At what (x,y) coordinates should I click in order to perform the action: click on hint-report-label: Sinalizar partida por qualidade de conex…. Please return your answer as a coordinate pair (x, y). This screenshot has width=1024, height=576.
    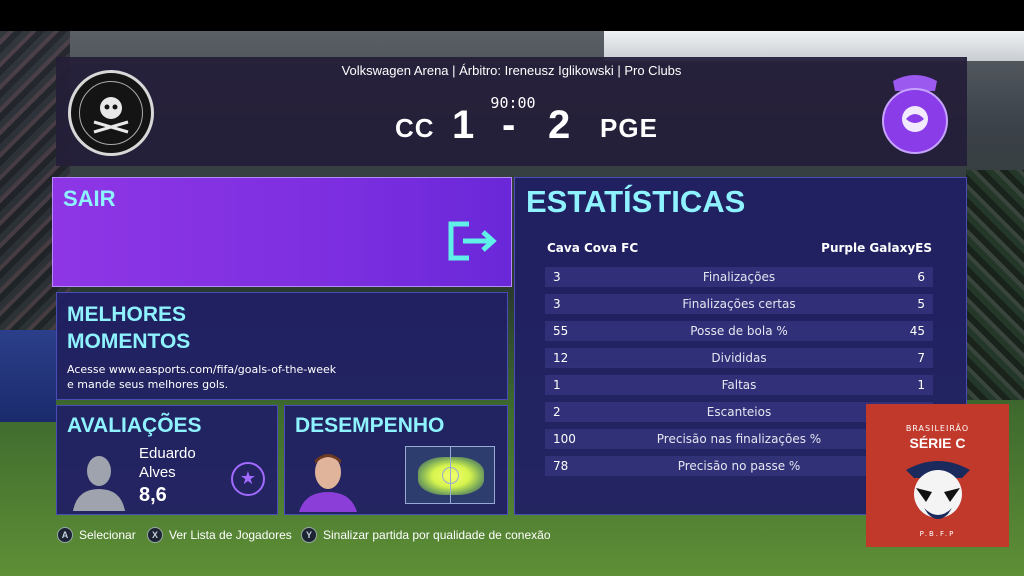
    Looking at the image, I should click on (437, 535).